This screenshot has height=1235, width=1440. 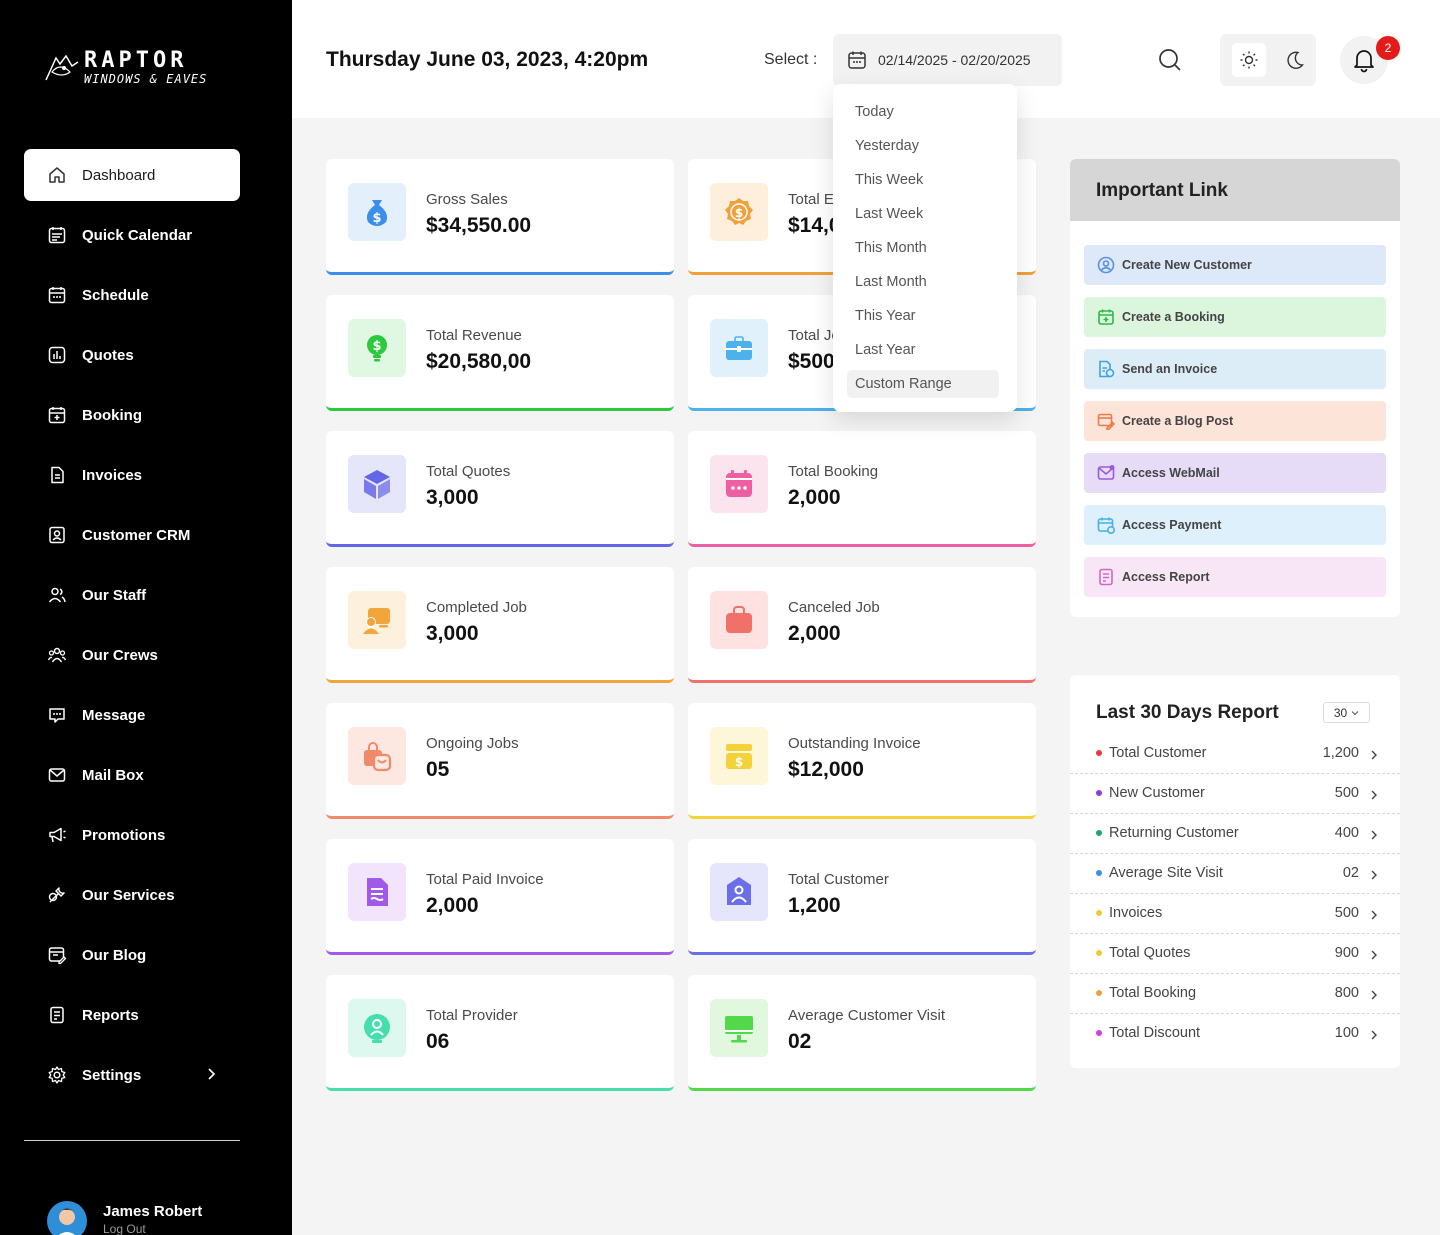 I want to click on megaphone-icon, so click(x=57, y=835).